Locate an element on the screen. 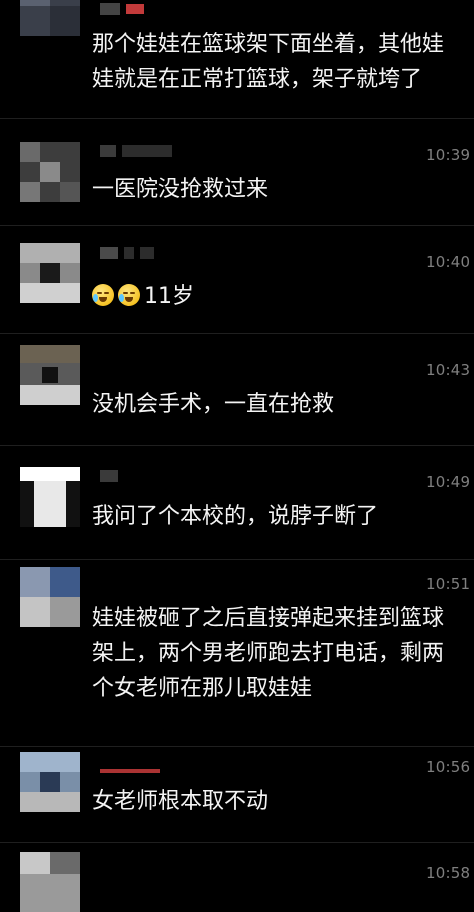  comment-text-line: 一医院没抢救过来 is located at coordinates (180, 189).